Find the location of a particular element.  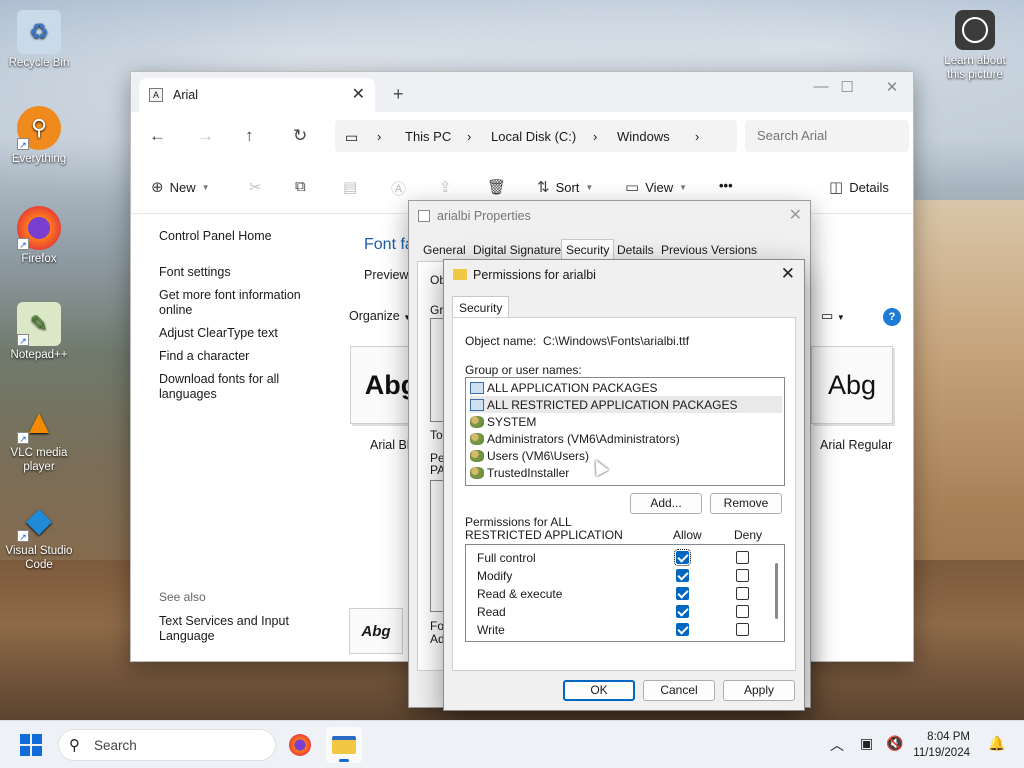

list-item: SYSTEM is located at coordinates (626, 421).